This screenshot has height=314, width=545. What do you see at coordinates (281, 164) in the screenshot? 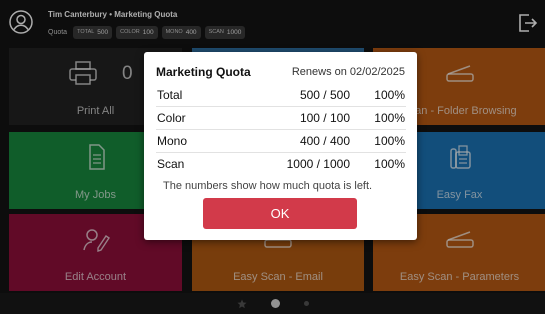
I see `quota-row-scan: Scan 1000 / 1000 100%` at bounding box center [281, 164].